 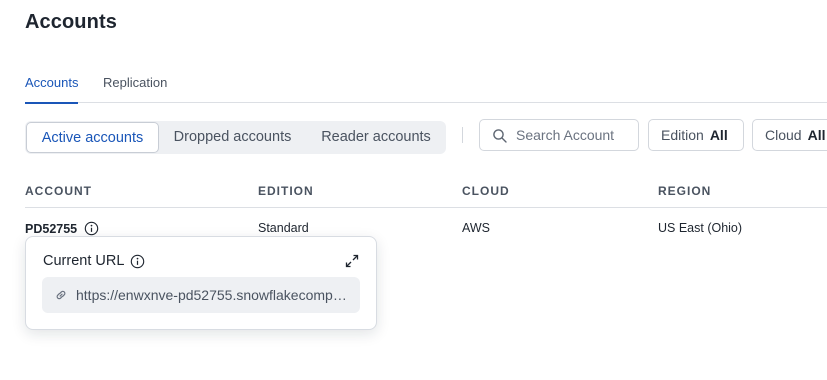 What do you see at coordinates (135, 89) in the screenshot?
I see `tab-replication: Replication` at bounding box center [135, 89].